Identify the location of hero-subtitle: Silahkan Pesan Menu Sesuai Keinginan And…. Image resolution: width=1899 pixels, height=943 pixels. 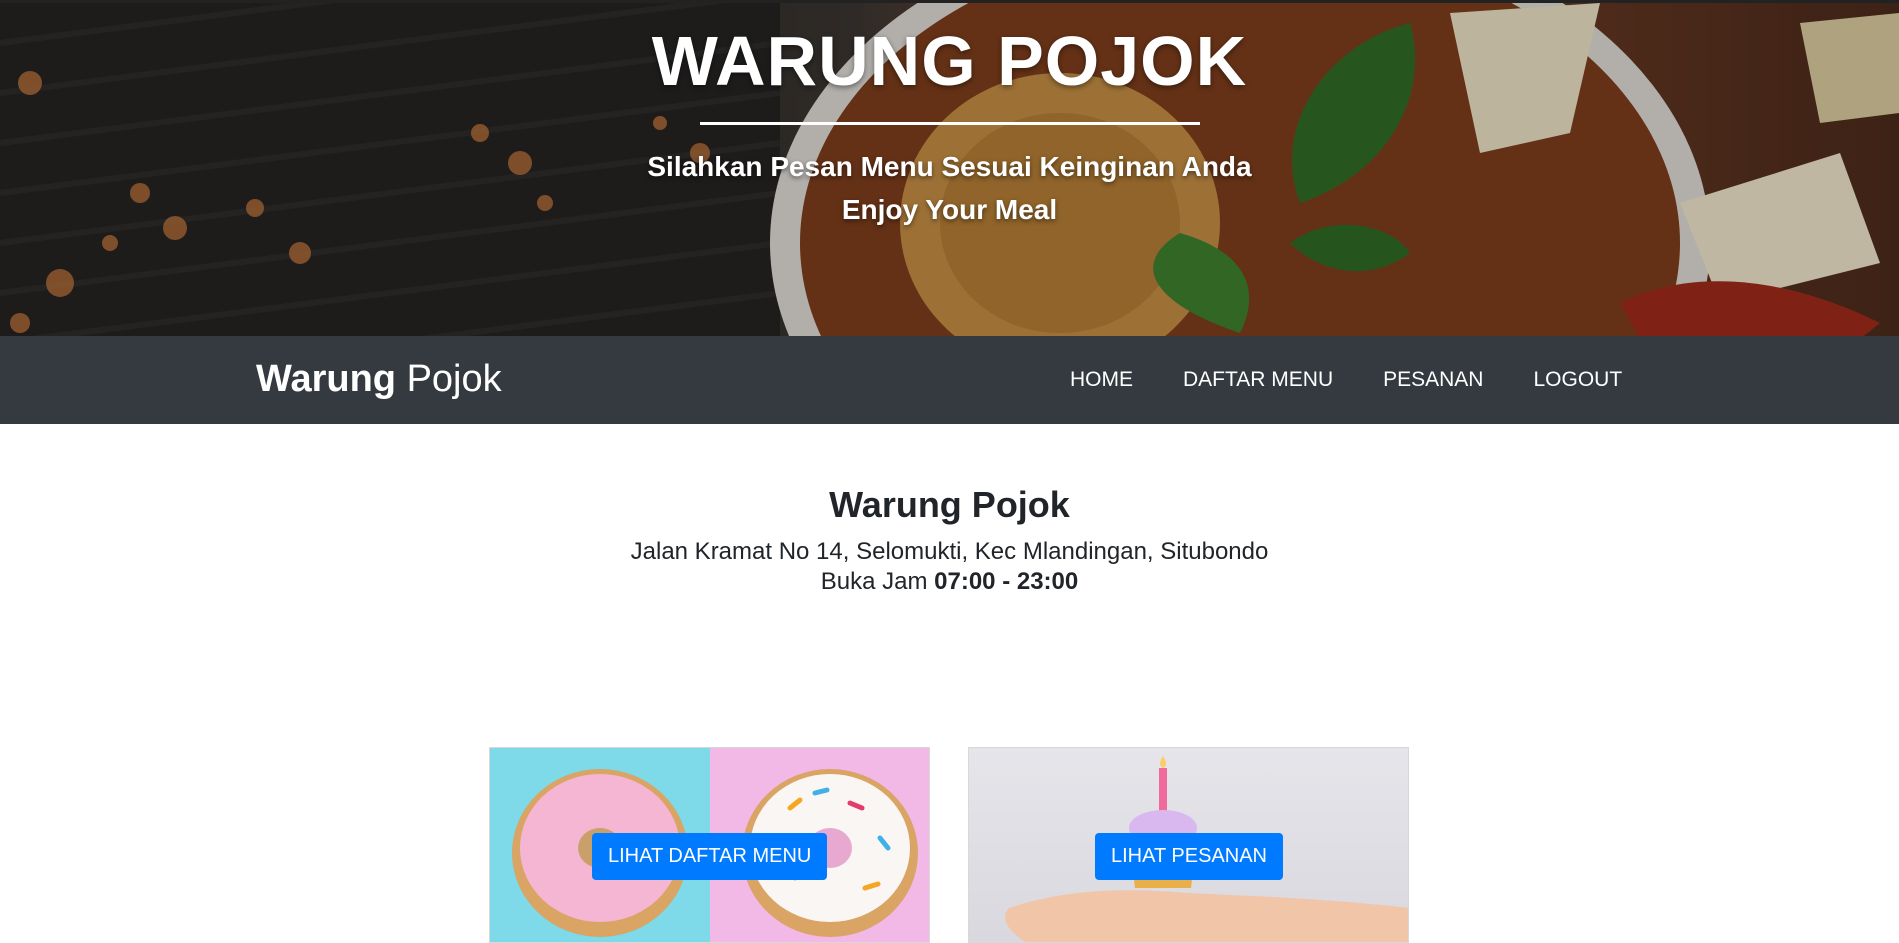
(949, 166).